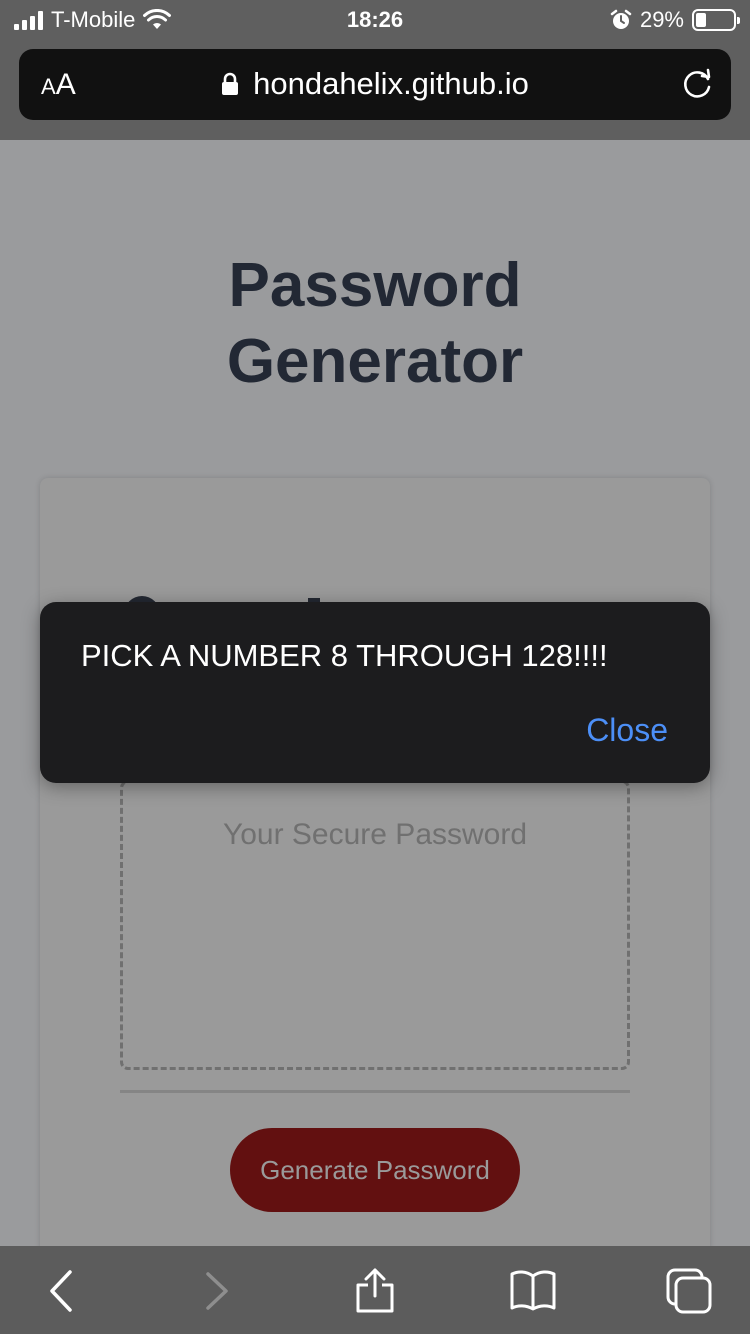  I want to click on card-divider, so click(375, 1091).